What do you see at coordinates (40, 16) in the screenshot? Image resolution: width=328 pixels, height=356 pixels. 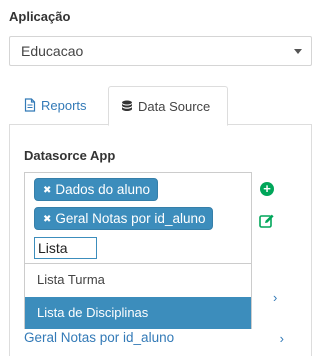 I see `app-label: Aplicação` at bounding box center [40, 16].